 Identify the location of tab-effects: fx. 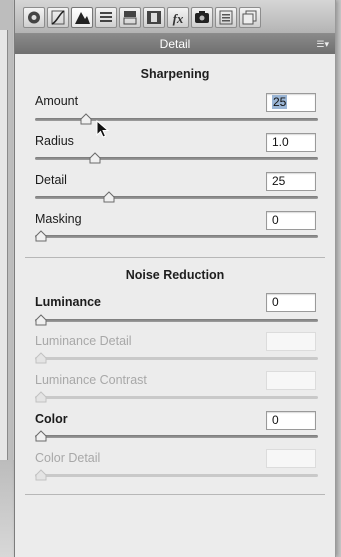
(178, 17).